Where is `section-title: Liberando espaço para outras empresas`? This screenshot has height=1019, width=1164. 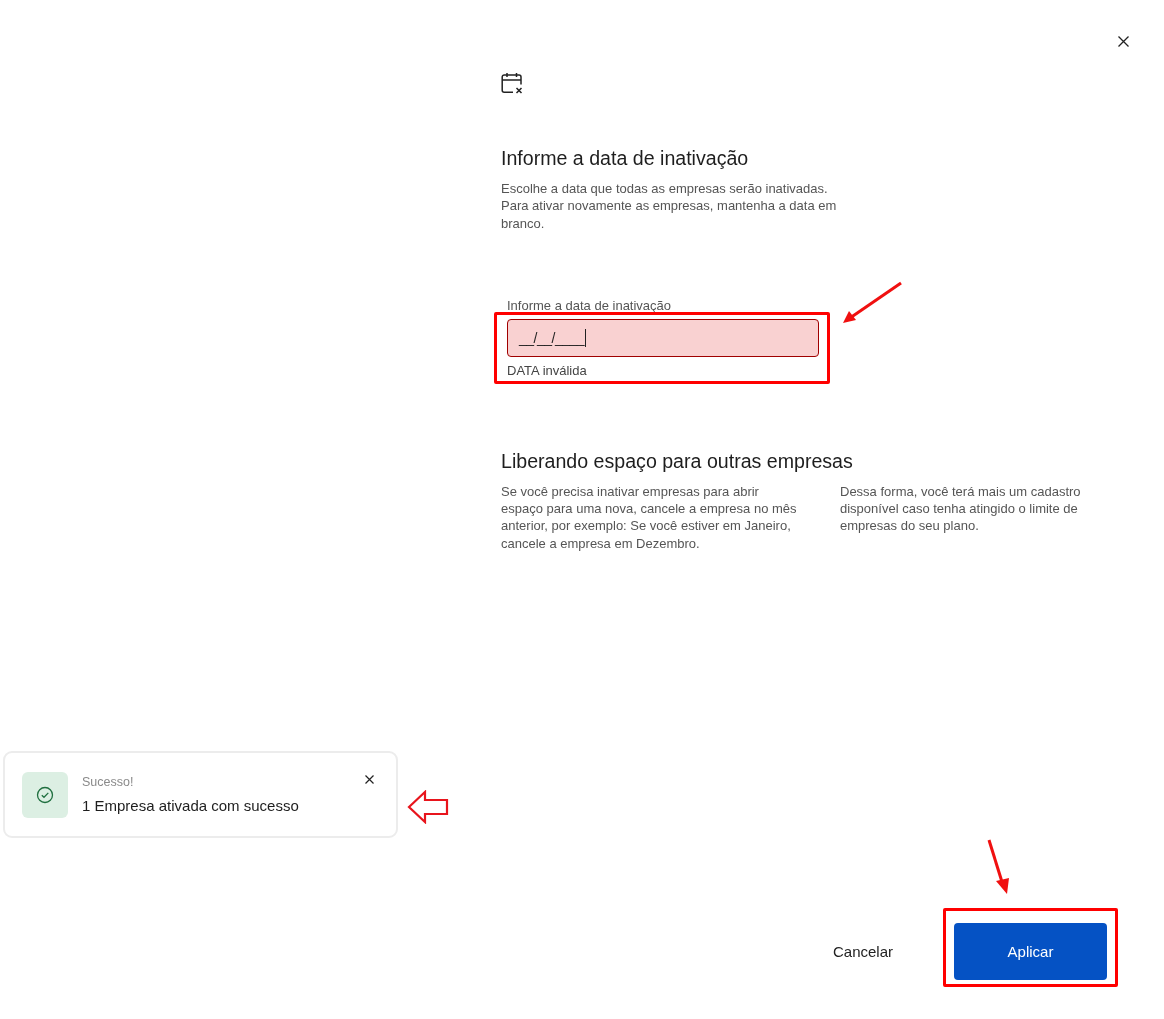 section-title: Liberando espaço para outras empresas is located at coordinates (677, 460).